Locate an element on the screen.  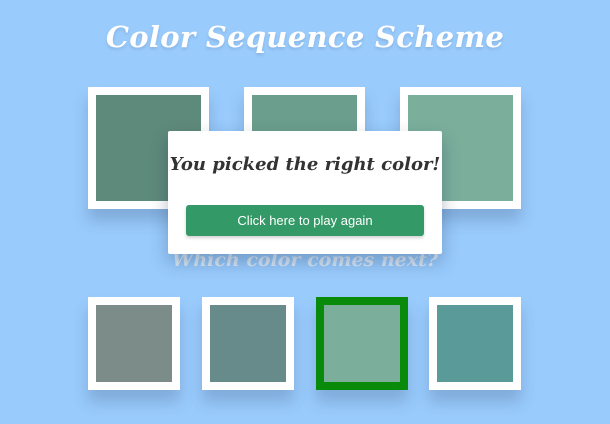
result-message: You picked the right color! is located at coordinates (305, 164).